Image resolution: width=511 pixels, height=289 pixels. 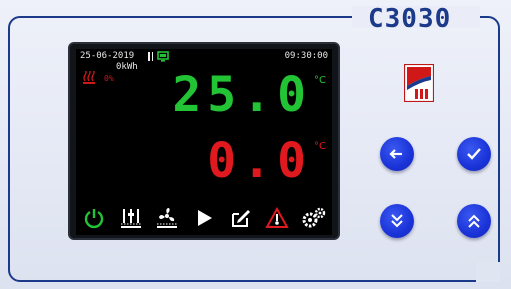 What do you see at coordinates (320, 146) in the screenshot?
I see `setpoint-temperature-unit: °C` at bounding box center [320, 146].